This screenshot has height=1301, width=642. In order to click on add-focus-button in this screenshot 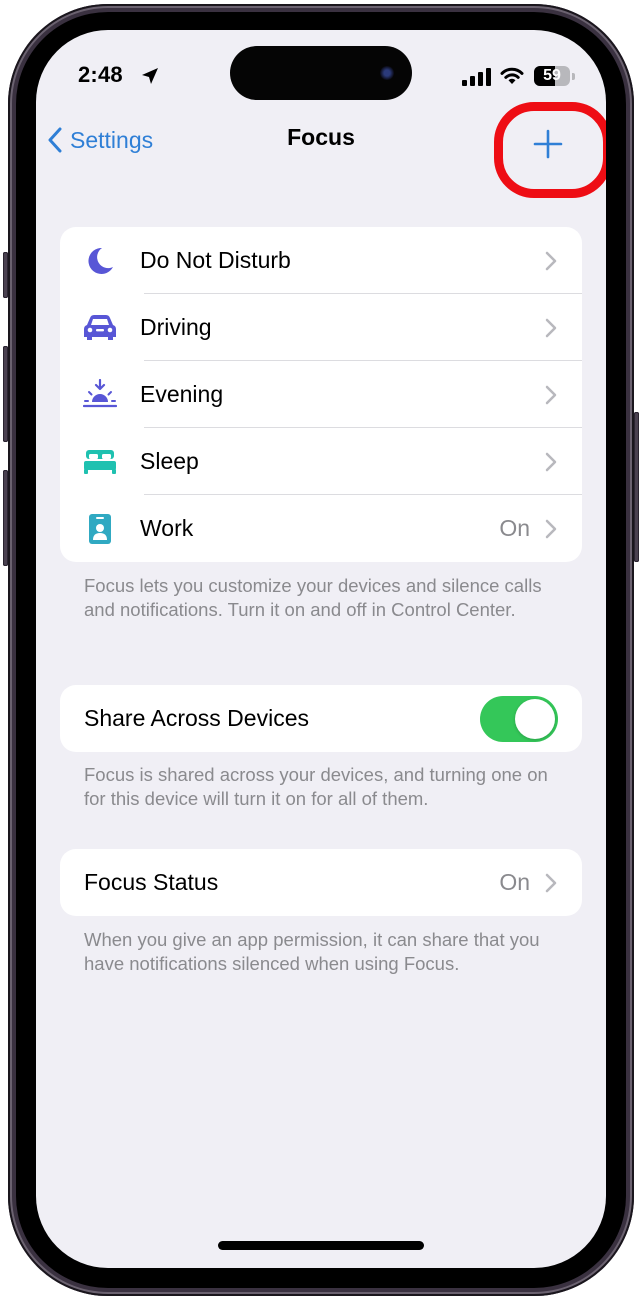, I will do `click(548, 144)`.